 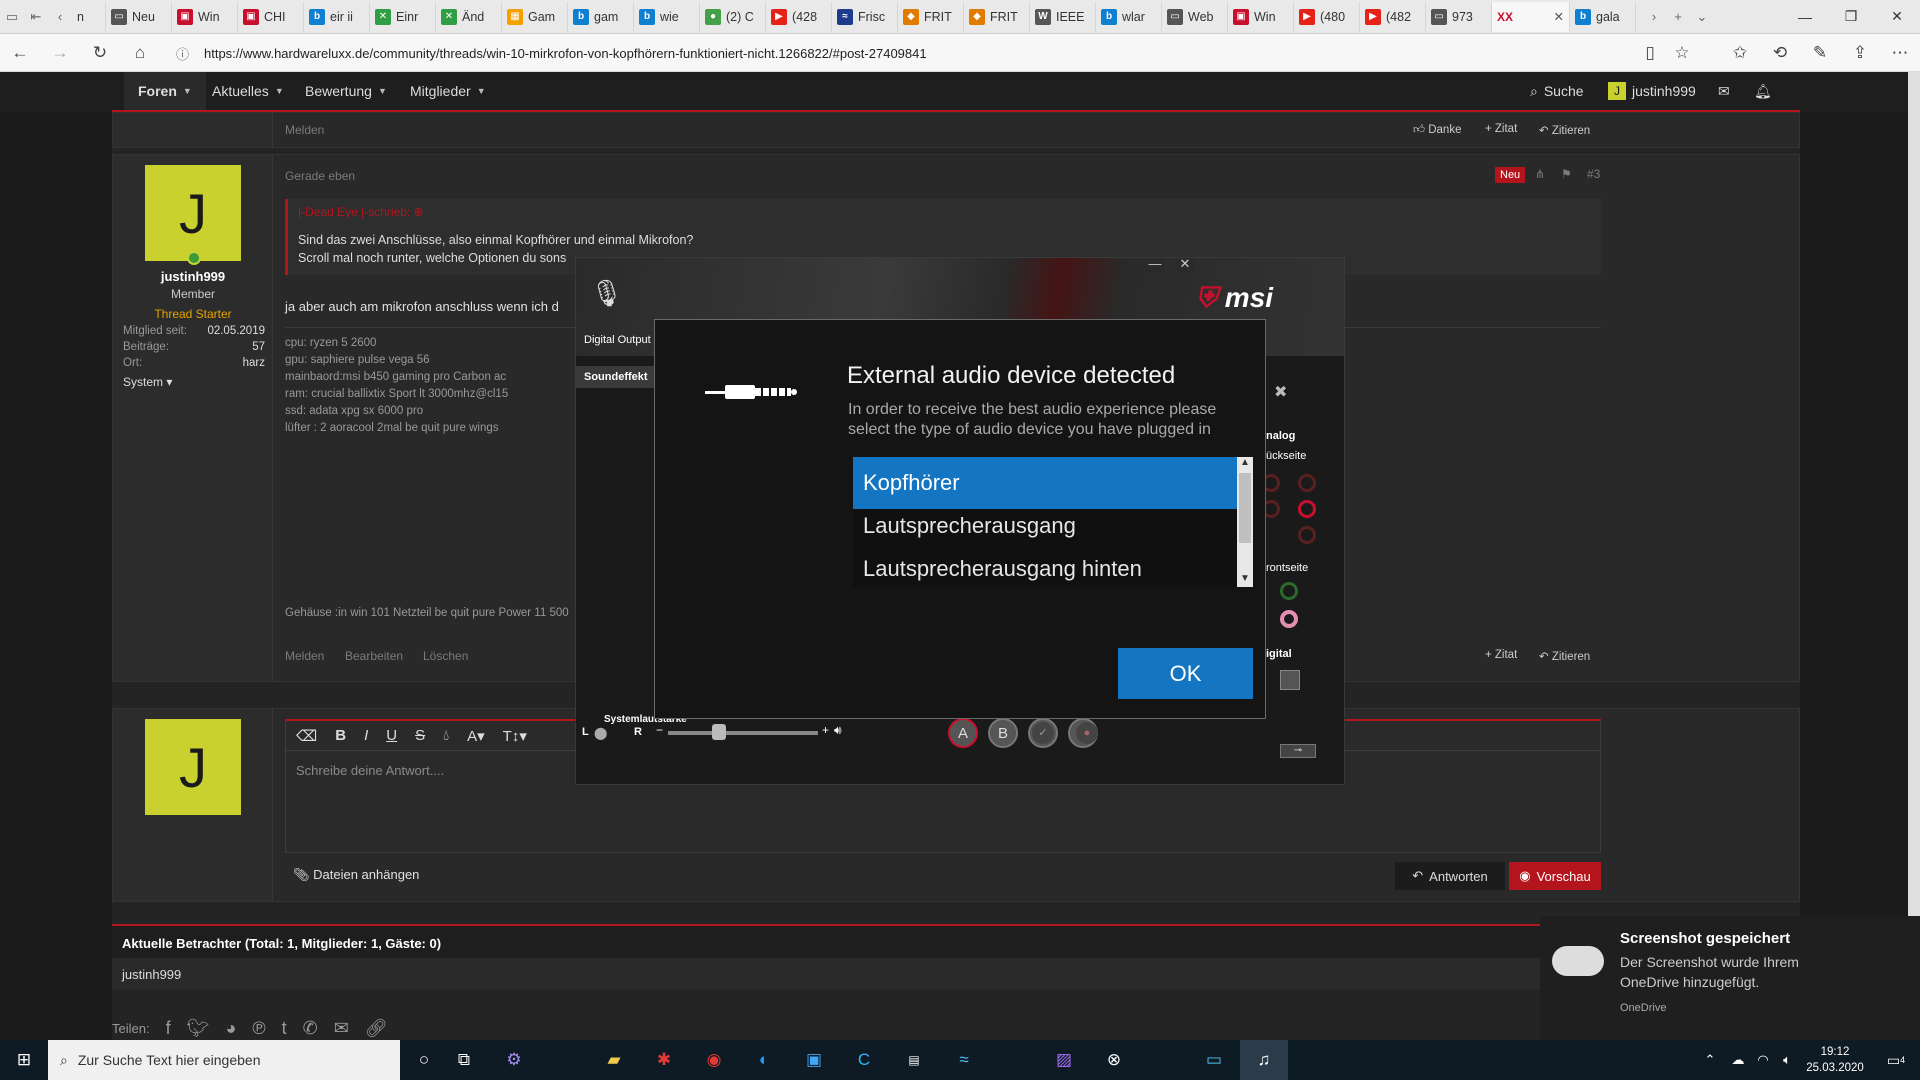 What do you see at coordinates (1900, 53) in the screenshot?
I see `more-icon: ⋯` at bounding box center [1900, 53].